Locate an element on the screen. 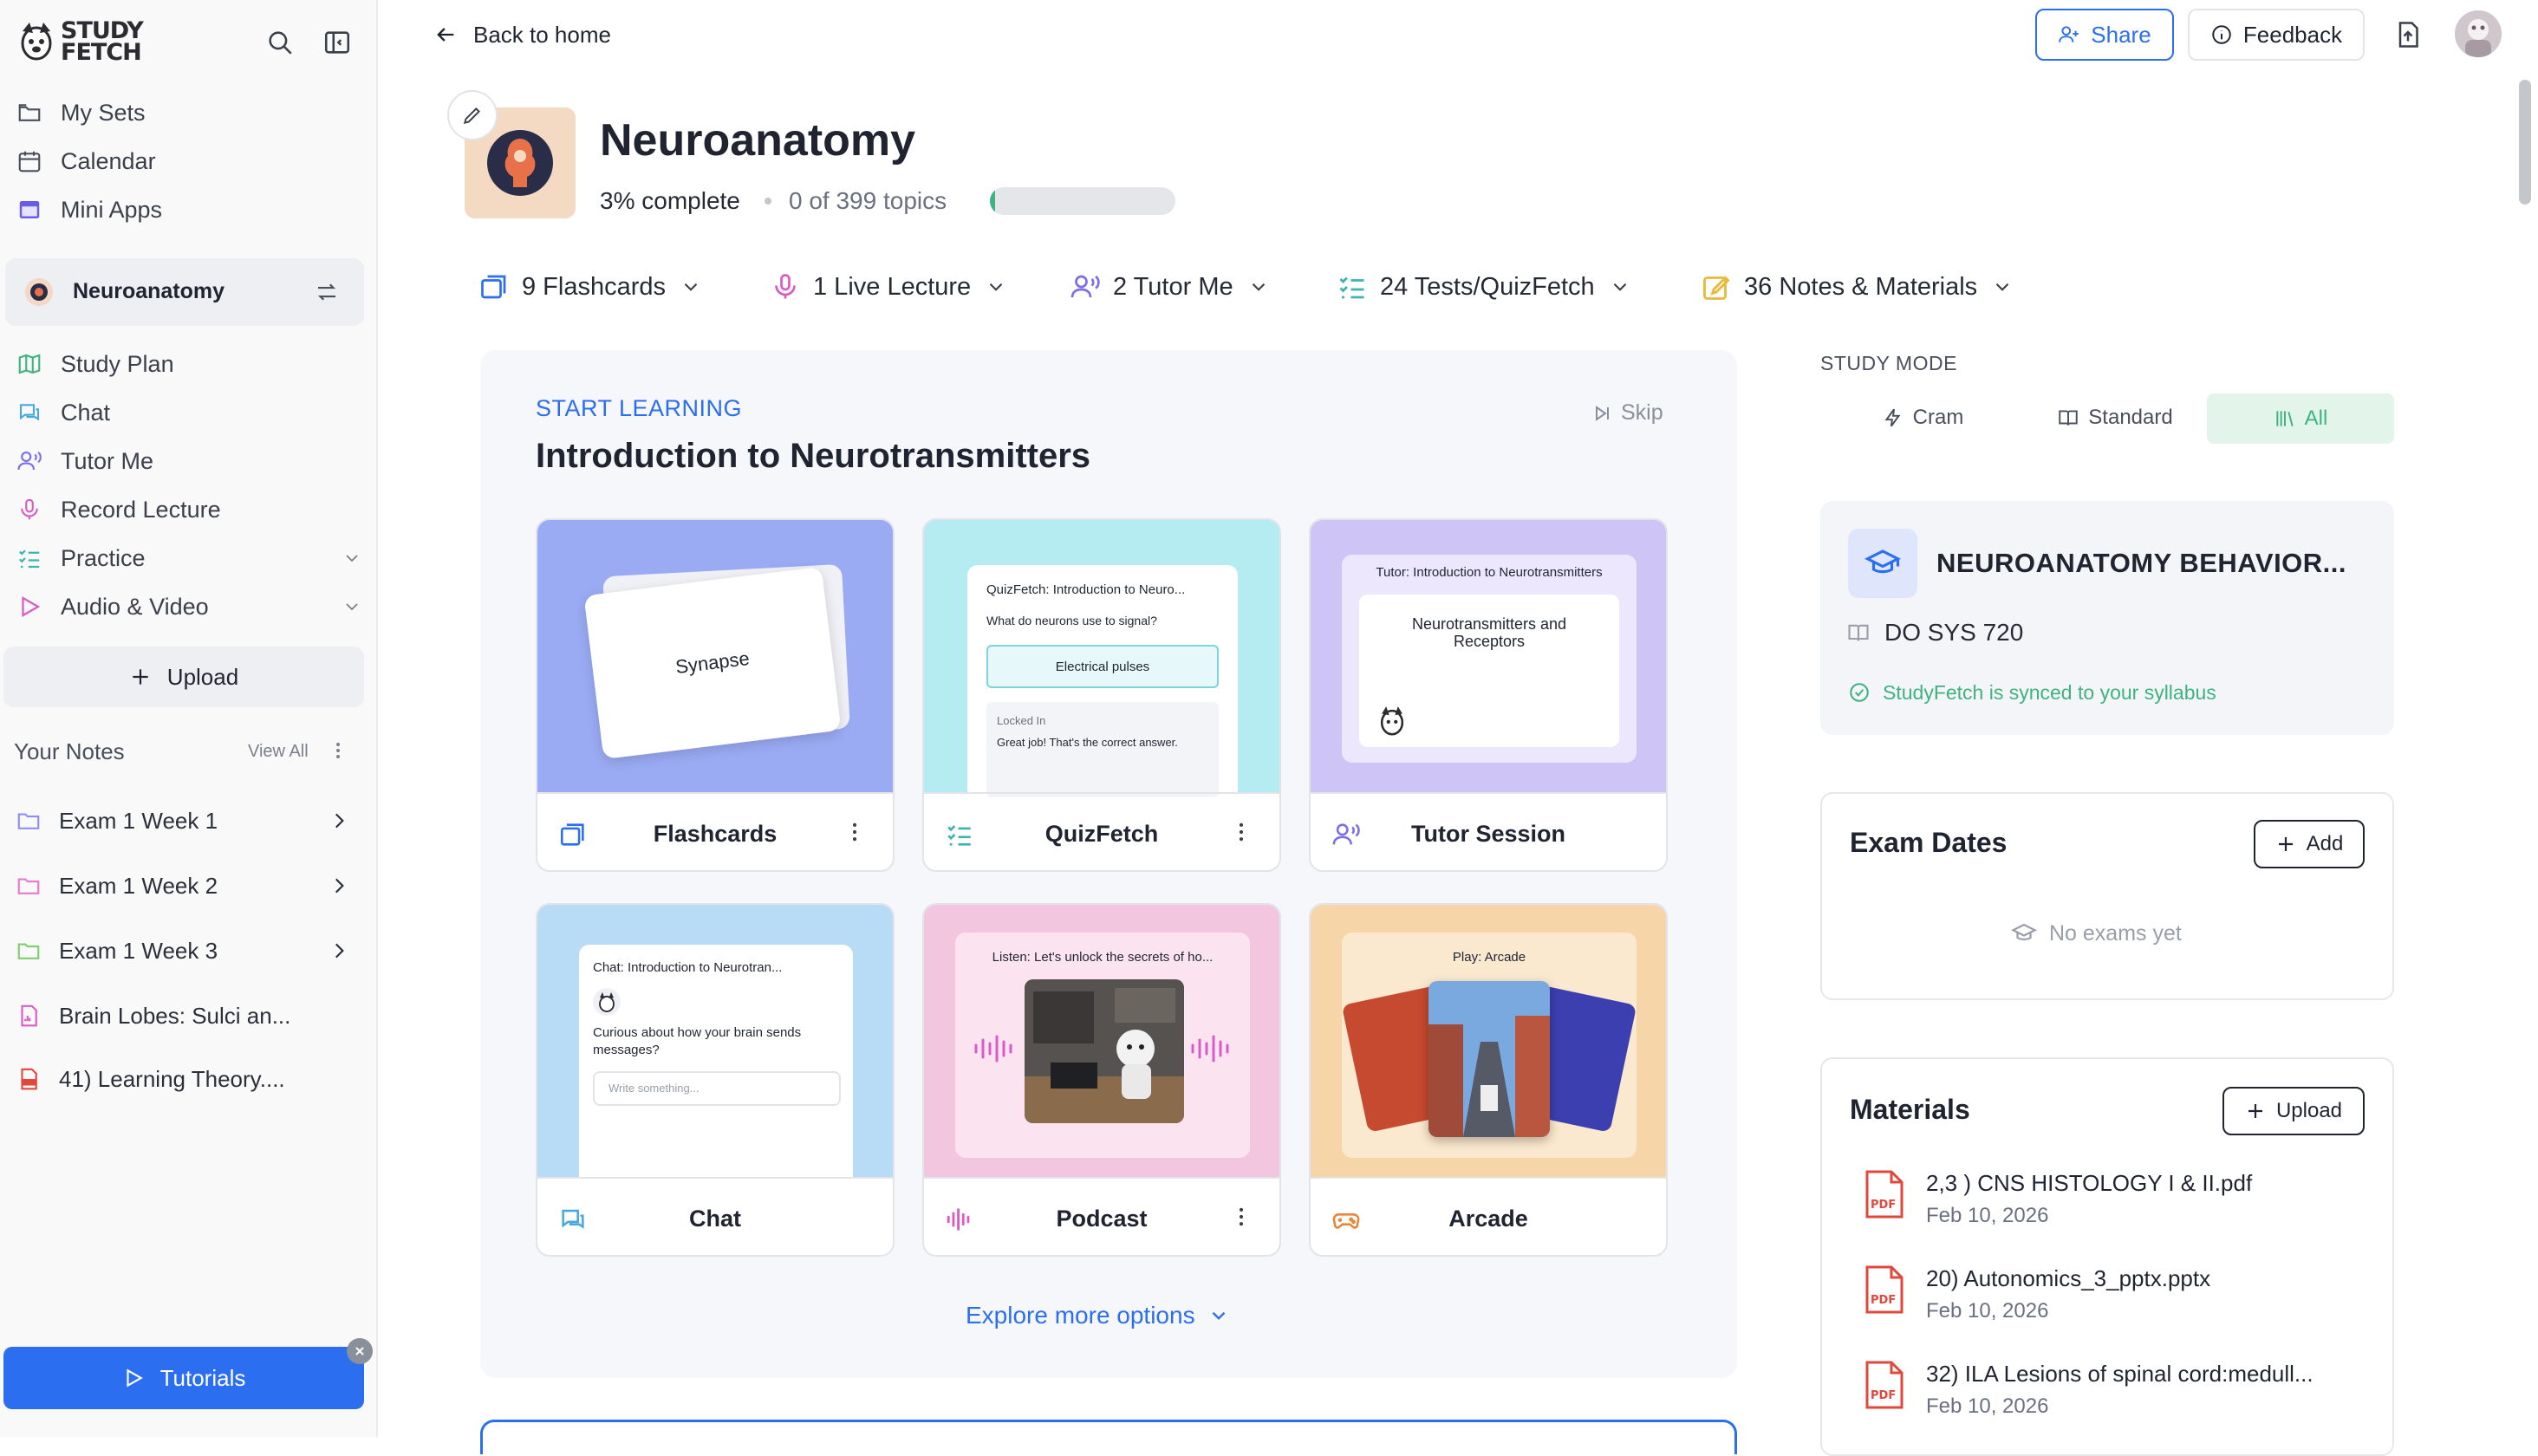 The height and width of the screenshot is (1456, 2538). upload-label: Upload is located at coordinates (2309, 1110).